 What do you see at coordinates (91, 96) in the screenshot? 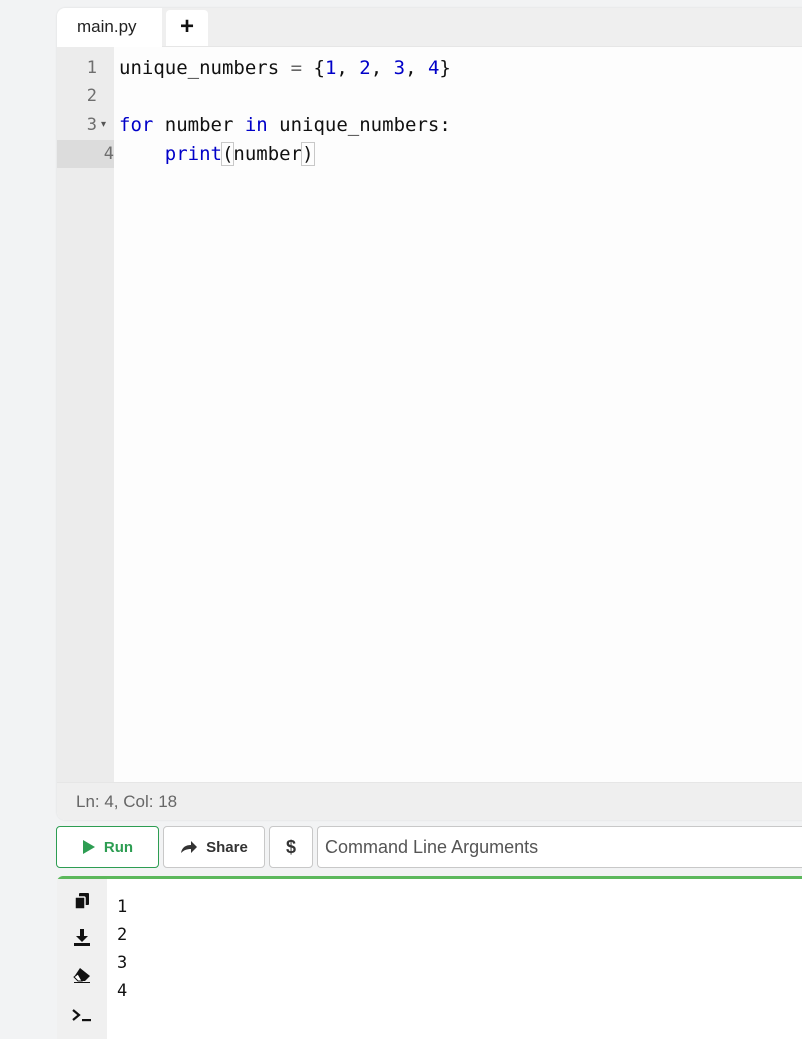
I see `line-number: 2` at bounding box center [91, 96].